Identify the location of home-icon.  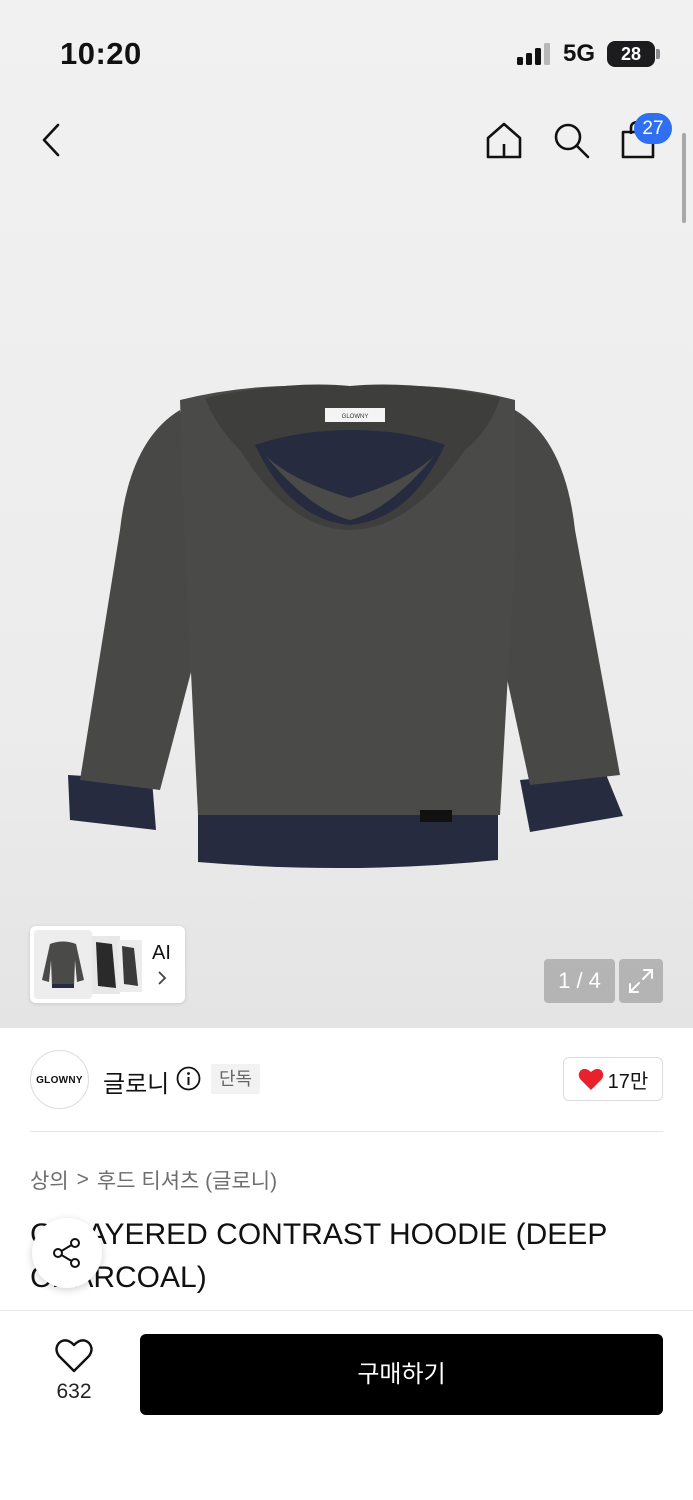
(504, 140).